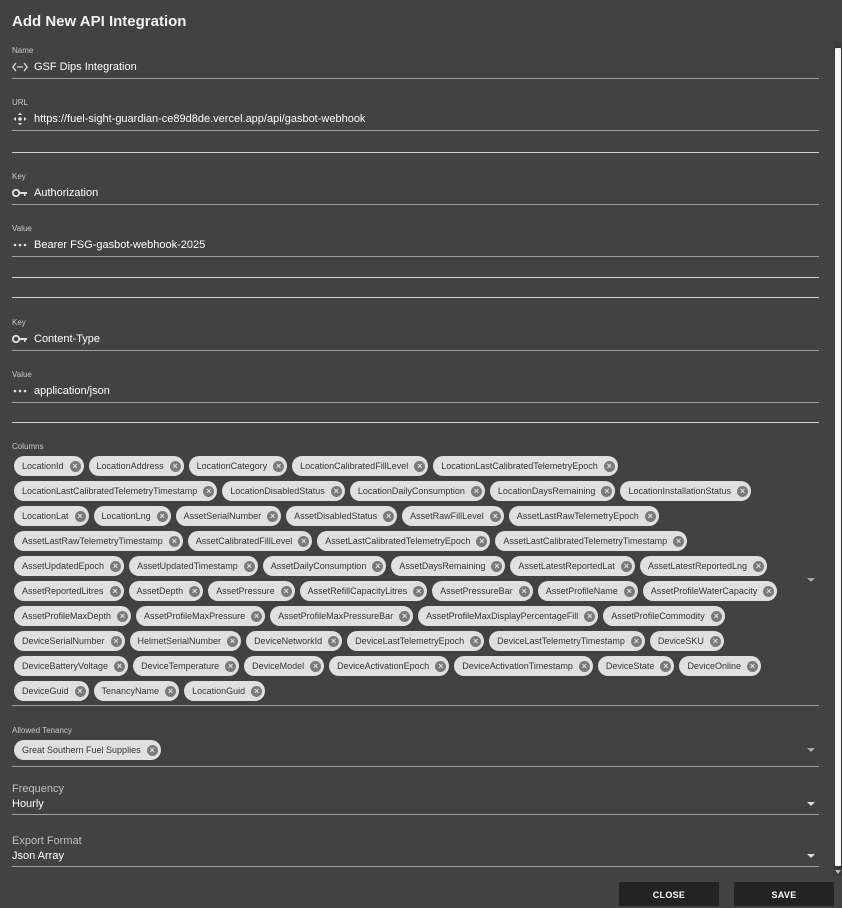 This screenshot has width=842, height=908. I want to click on chip: AssetLatestReportedLat ×, so click(572, 566).